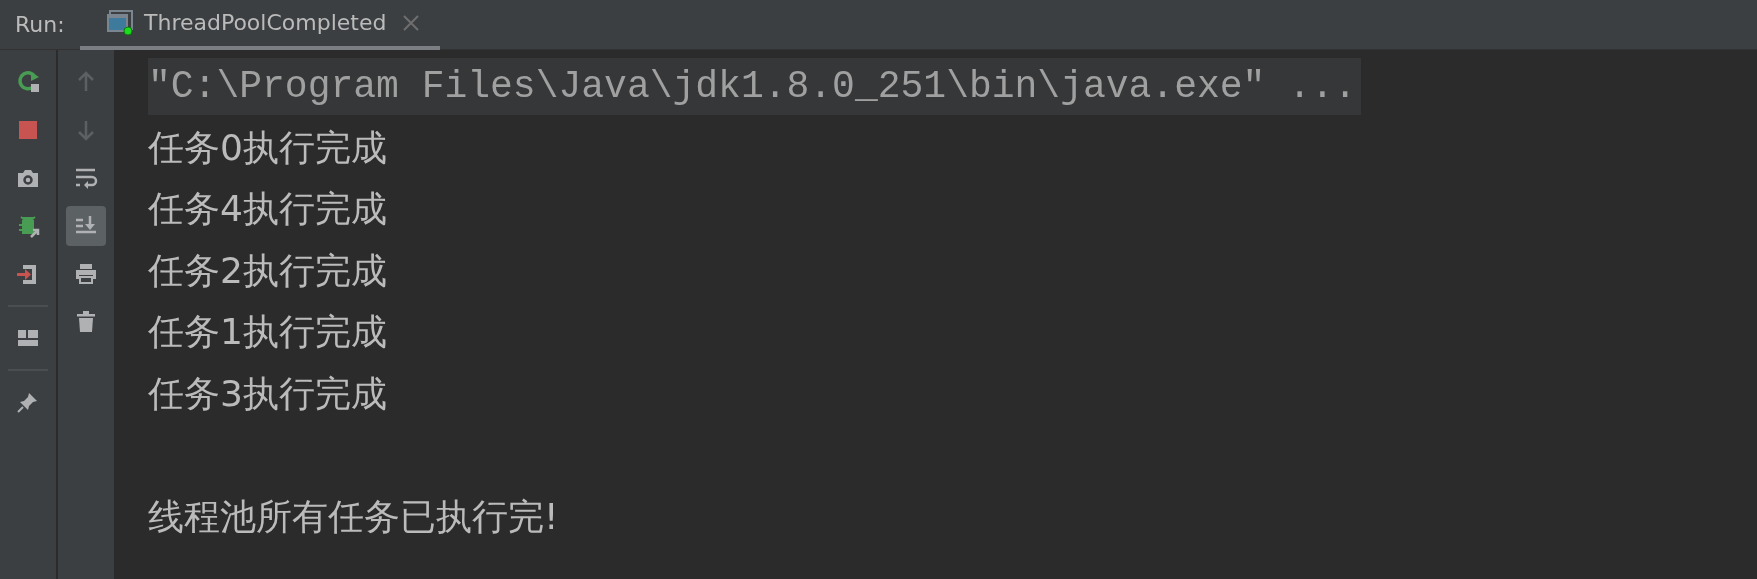 The width and height of the screenshot is (1757, 579). Describe the element at coordinates (86, 226) in the screenshot. I see `scroll-to-end-icon` at that location.